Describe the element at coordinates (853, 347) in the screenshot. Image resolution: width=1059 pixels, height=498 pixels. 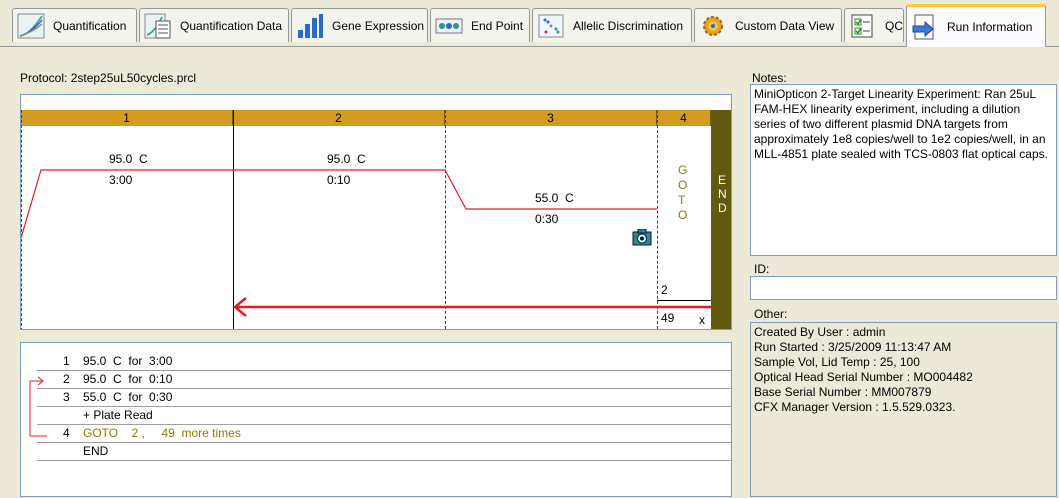
I see `info-line: Run Started : 3/25/2009 11:13:47 AM` at that location.